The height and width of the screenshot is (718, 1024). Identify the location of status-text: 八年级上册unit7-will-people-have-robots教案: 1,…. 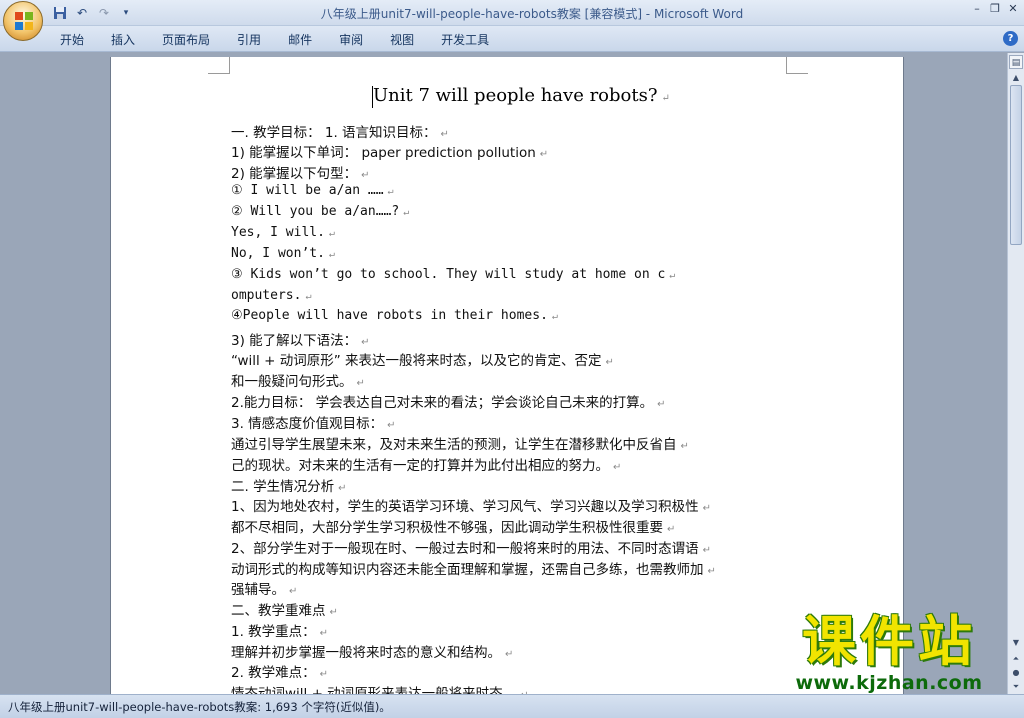
(199, 707).